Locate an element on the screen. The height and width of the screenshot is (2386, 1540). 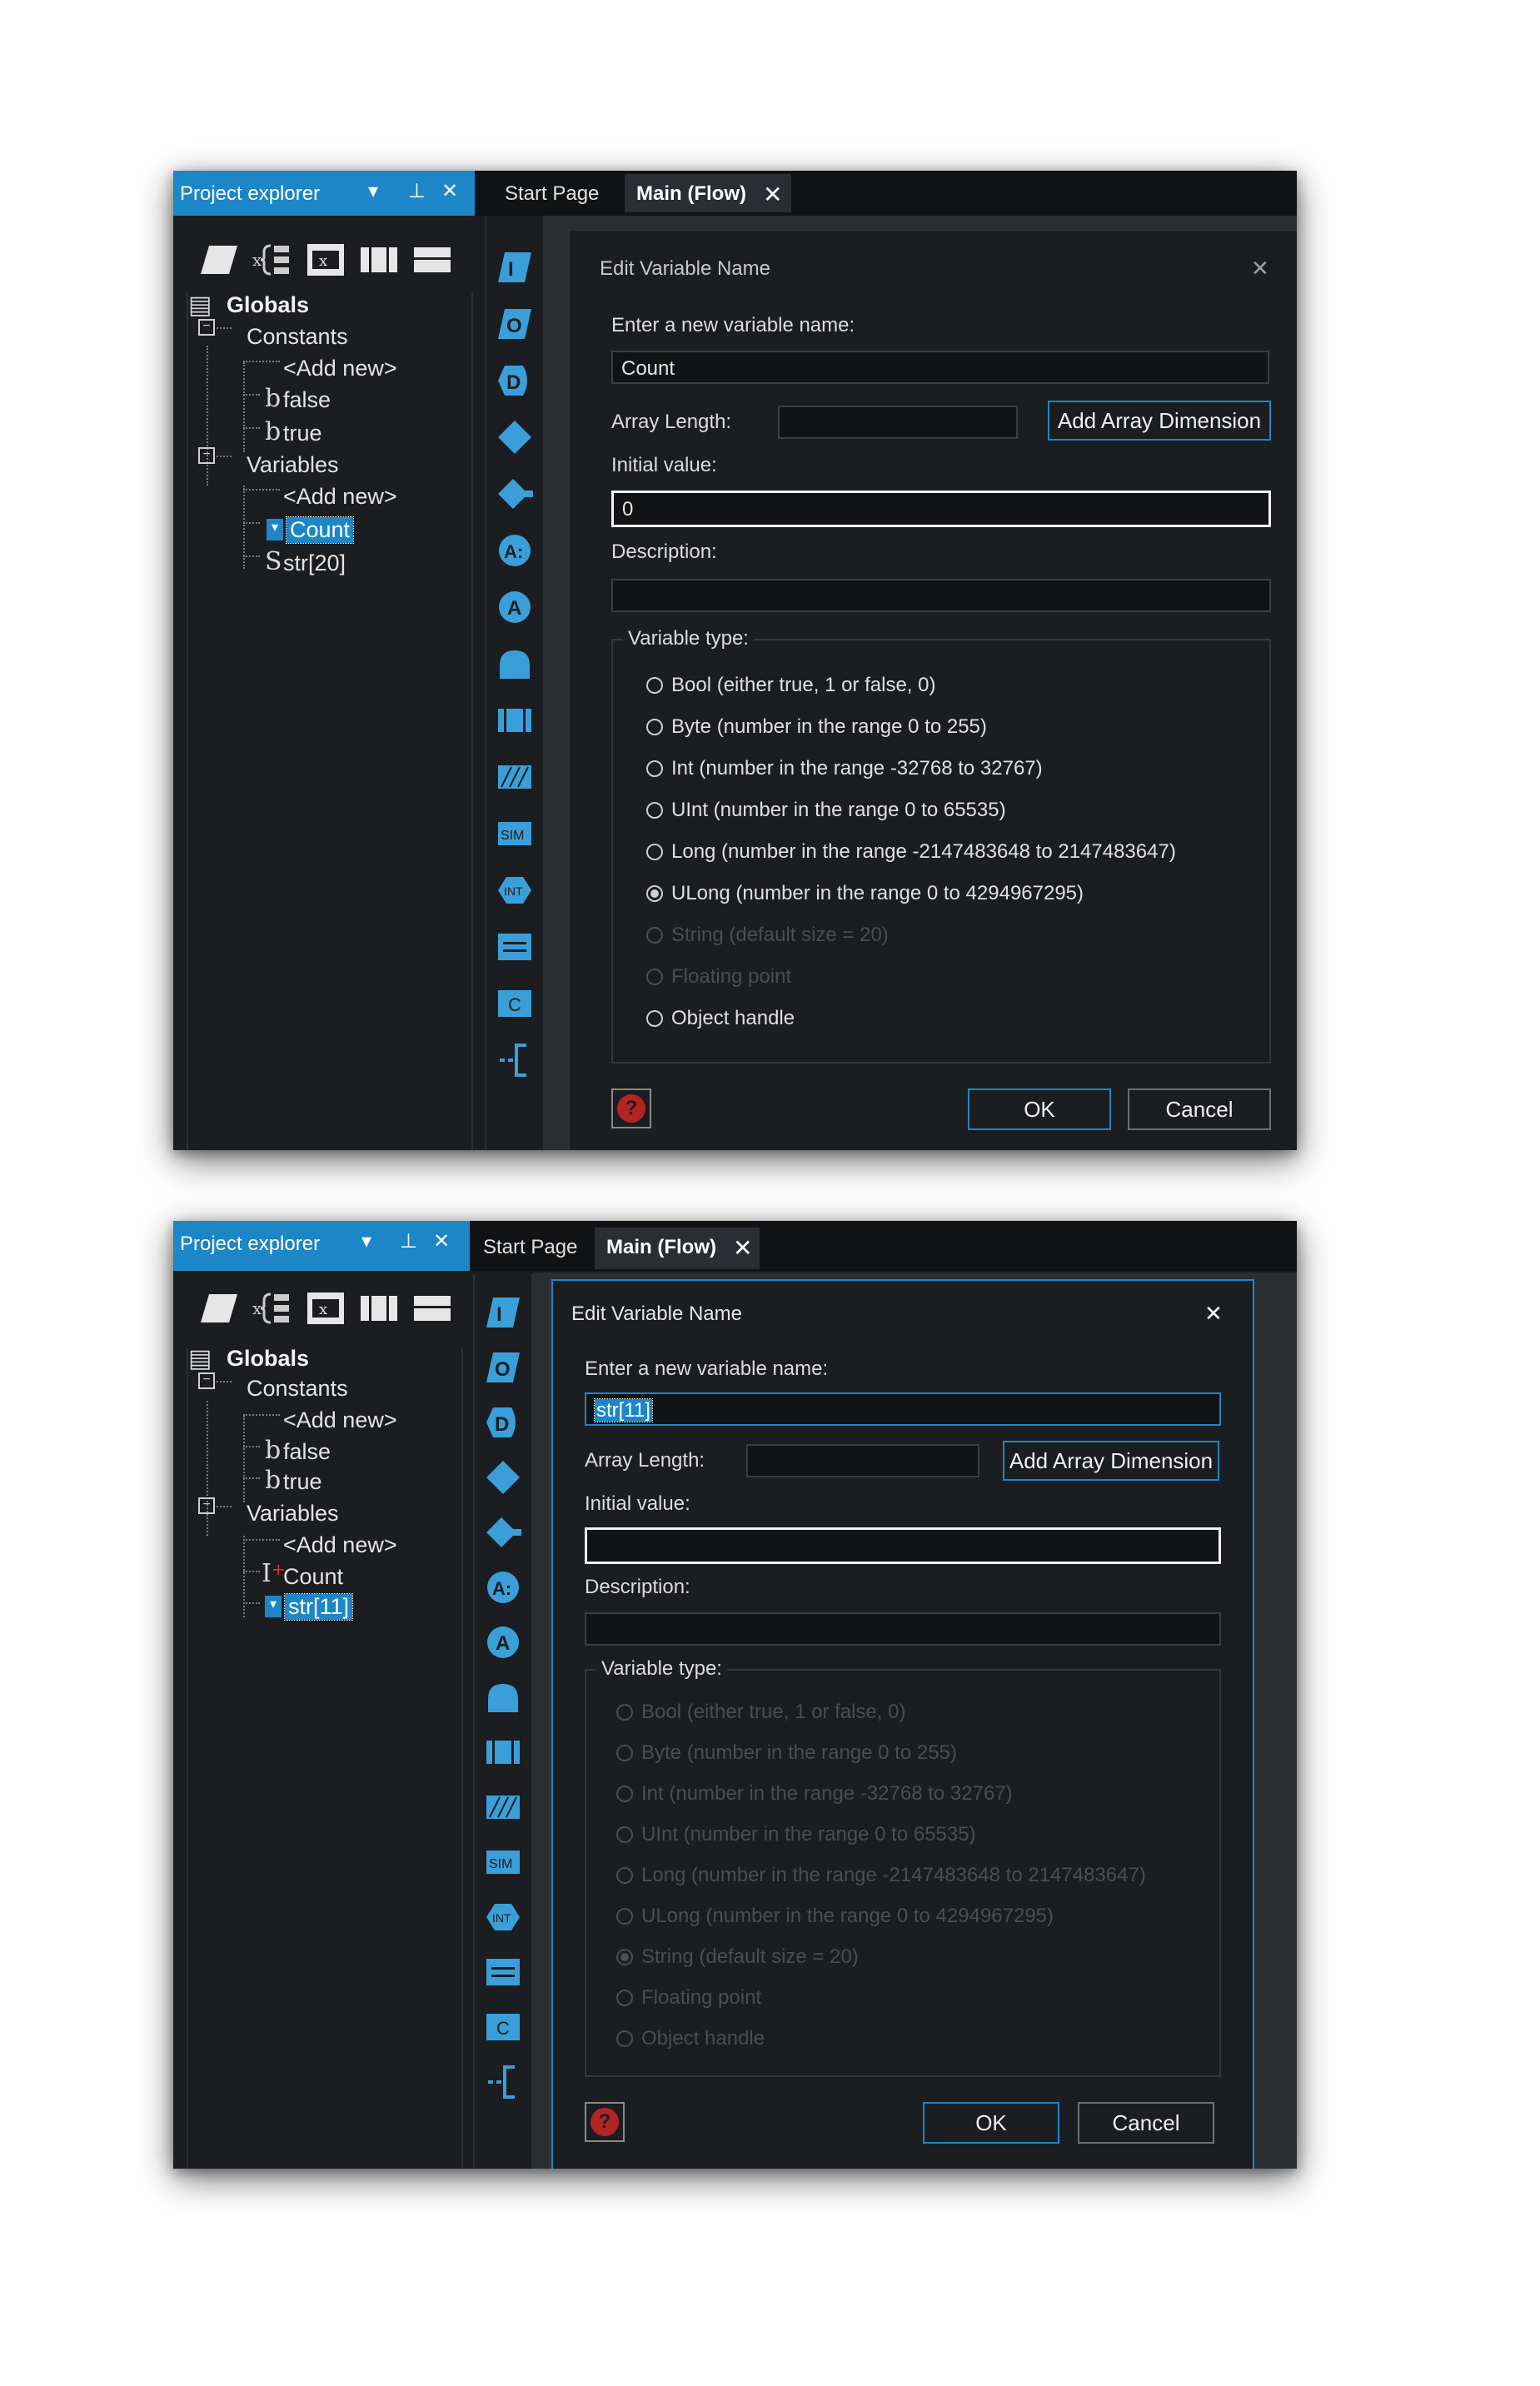
tree-var-str: str[11] is located at coordinates (318, 1607).